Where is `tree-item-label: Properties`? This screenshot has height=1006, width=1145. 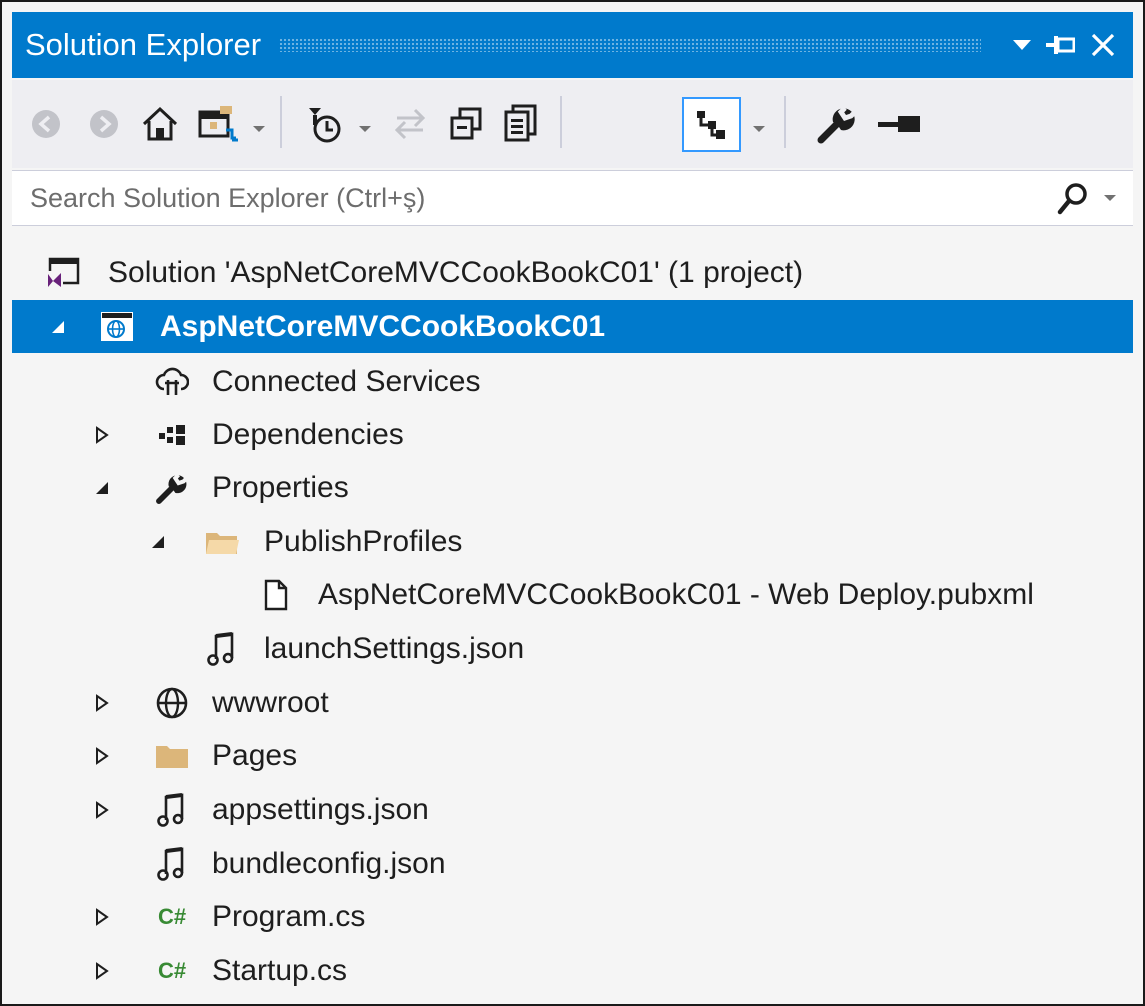 tree-item-label: Properties is located at coordinates (280, 487).